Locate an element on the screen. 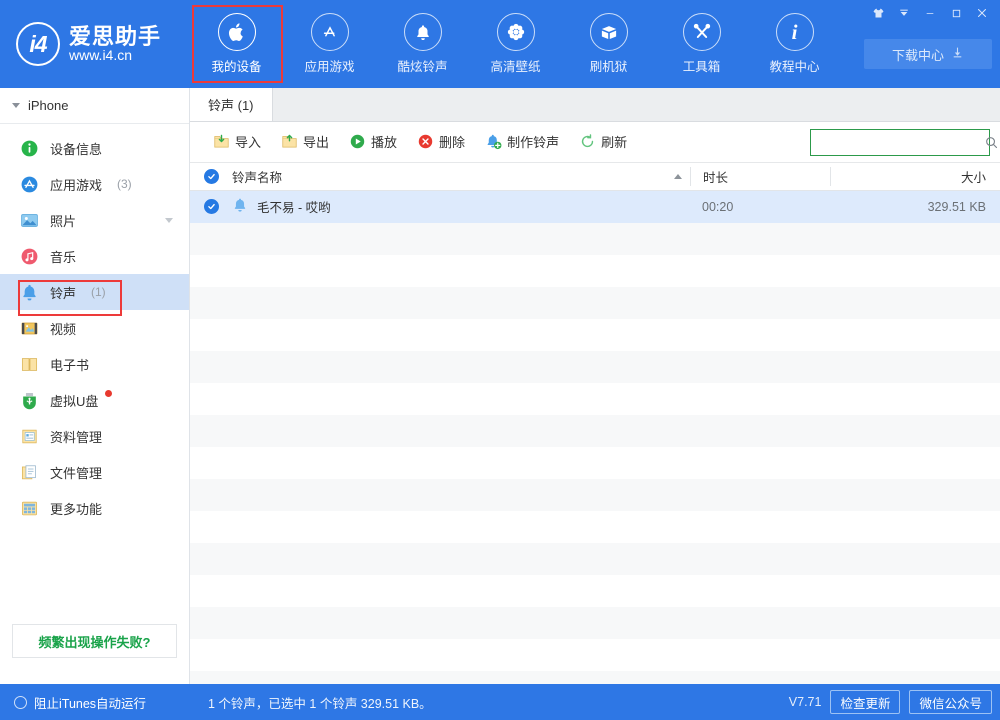 The height and width of the screenshot is (720, 1000). logo-text: 爱思助手 www.i4.cn is located at coordinates (115, 44).